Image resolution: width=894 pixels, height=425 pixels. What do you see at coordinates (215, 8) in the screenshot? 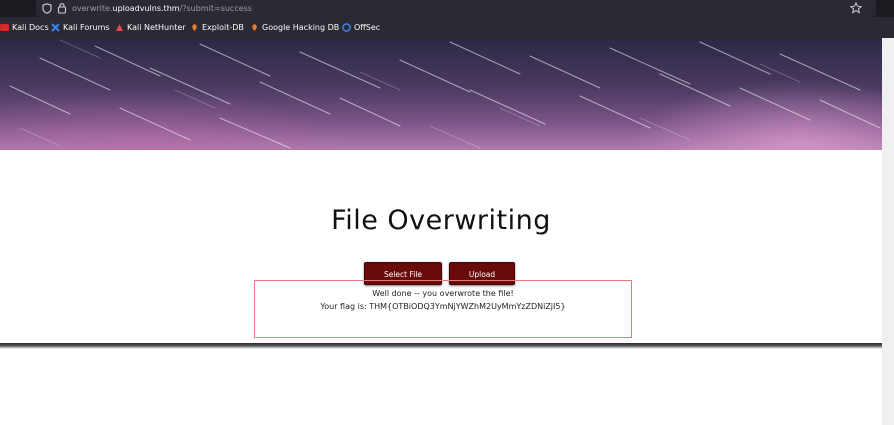
I see `url-path: /?submit=success` at bounding box center [215, 8].